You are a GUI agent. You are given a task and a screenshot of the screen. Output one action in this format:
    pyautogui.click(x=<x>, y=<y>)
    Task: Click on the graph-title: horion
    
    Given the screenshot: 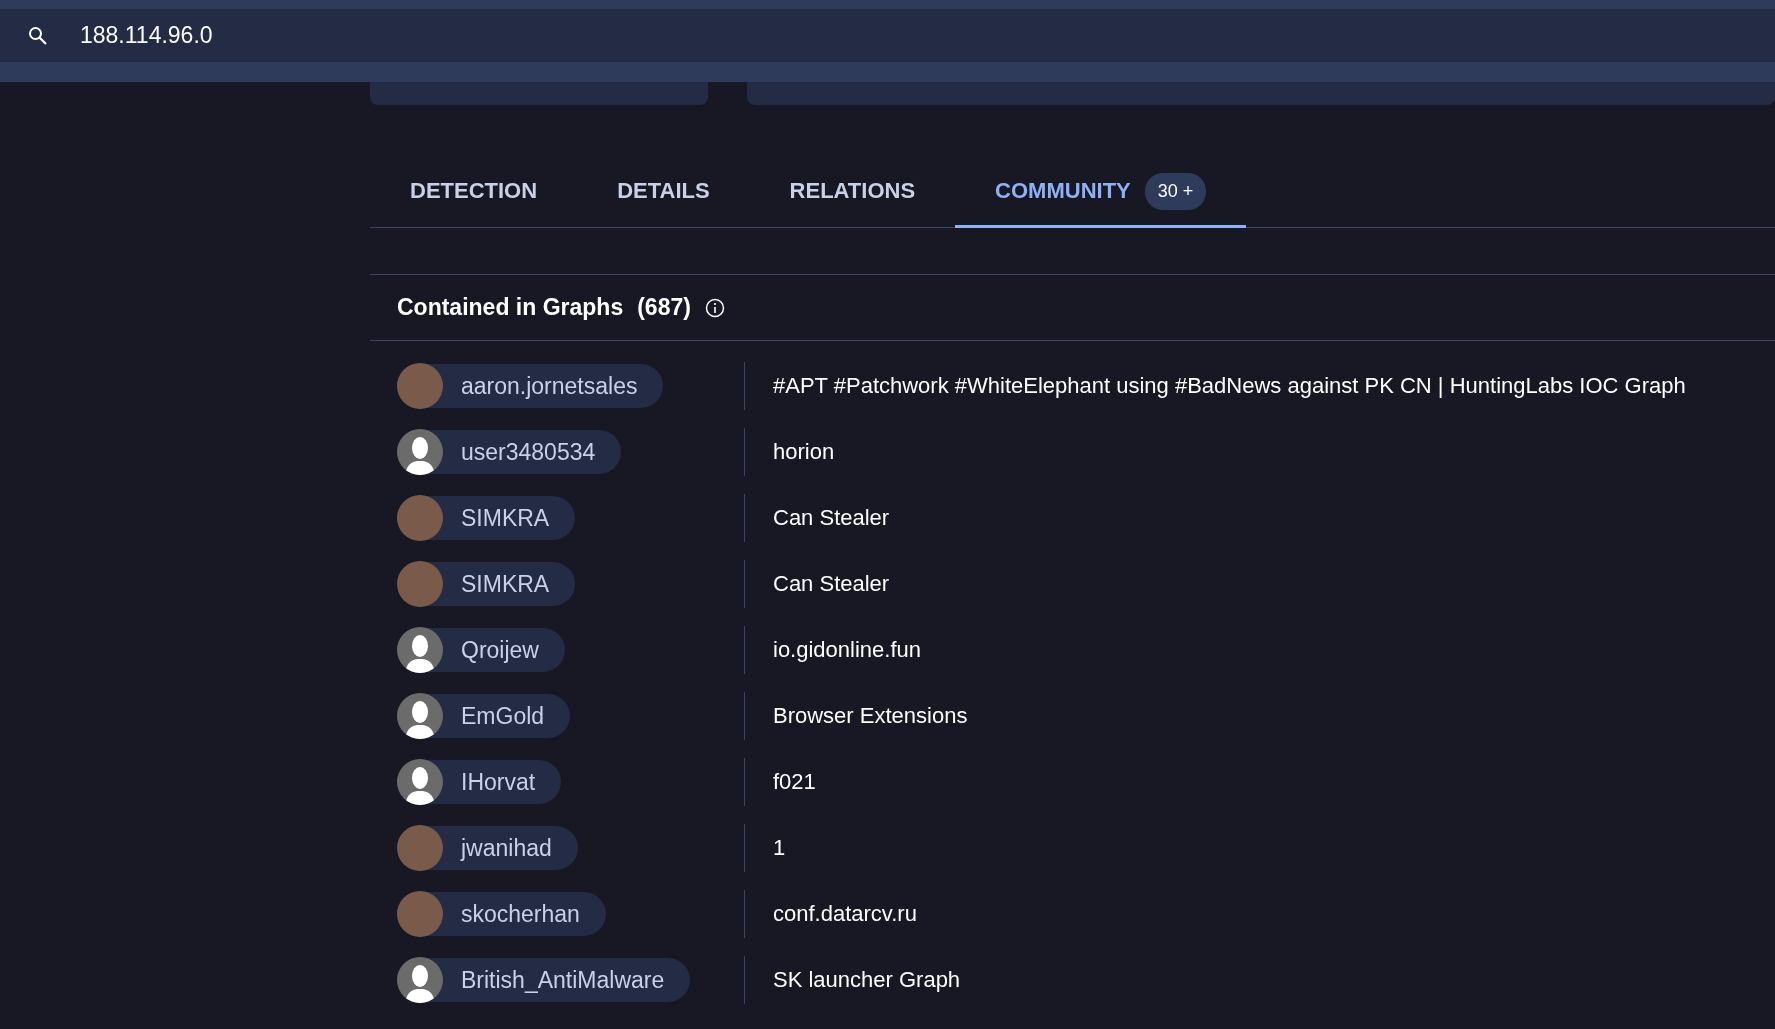 What is the action you would take?
    pyautogui.click(x=804, y=452)
    